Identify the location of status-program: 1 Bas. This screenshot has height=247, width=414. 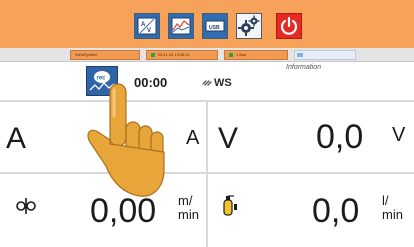
(256, 55).